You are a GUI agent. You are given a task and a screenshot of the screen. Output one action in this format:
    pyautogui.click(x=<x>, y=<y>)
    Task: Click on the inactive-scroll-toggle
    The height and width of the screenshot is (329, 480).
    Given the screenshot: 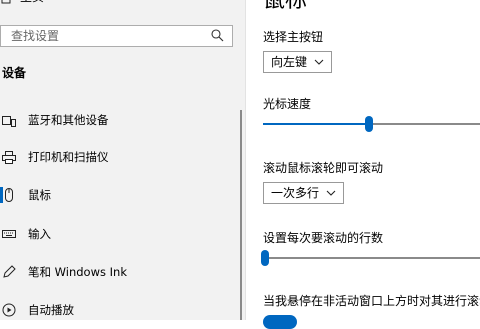 What is the action you would take?
    pyautogui.click(x=280, y=322)
    